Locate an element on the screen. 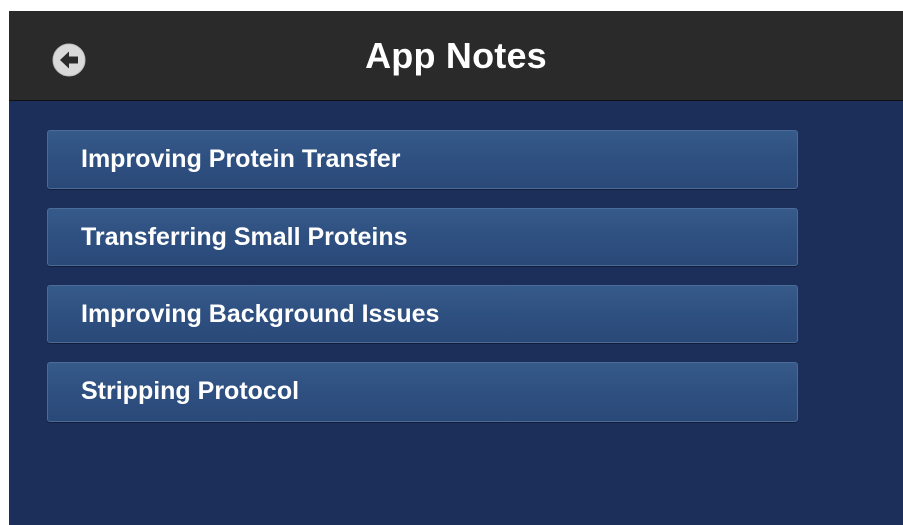 The width and height of the screenshot is (903, 525). note-button-transferring-small-proteins: Transferring Small Proteins is located at coordinates (422, 237).